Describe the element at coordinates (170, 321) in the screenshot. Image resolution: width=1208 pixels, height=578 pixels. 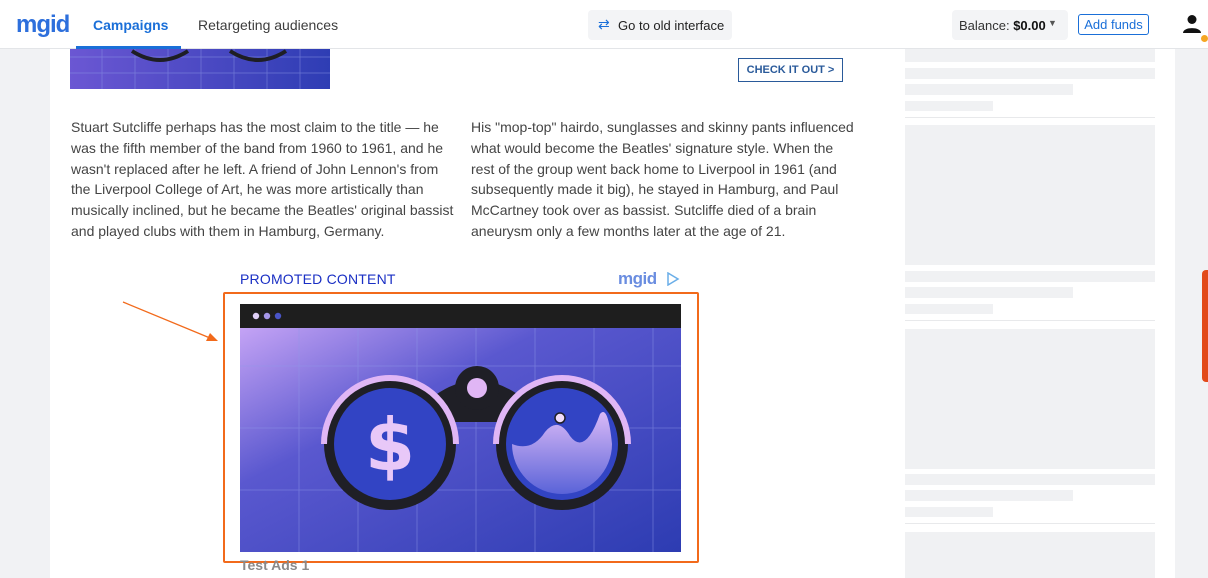
I see `pointer-arrow-icon` at that location.